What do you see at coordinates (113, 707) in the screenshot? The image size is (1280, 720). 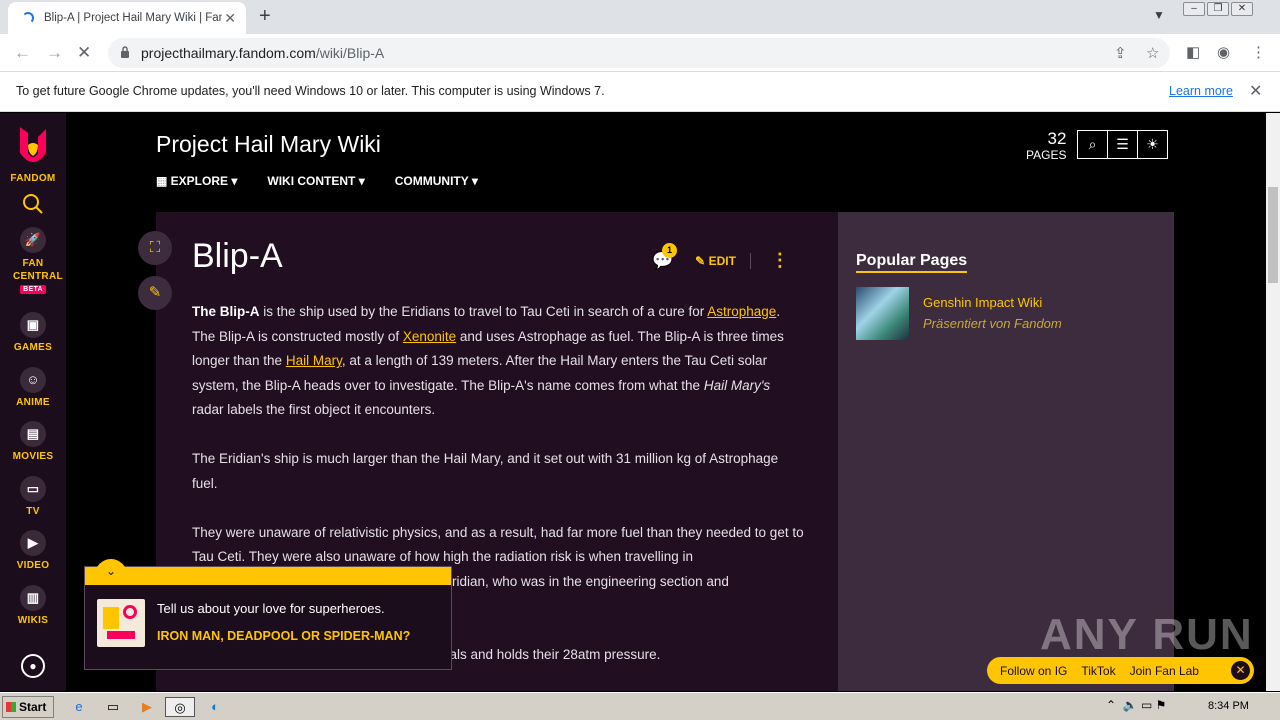 I see `explorer-folder-icon: ▭` at bounding box center [113, 707].